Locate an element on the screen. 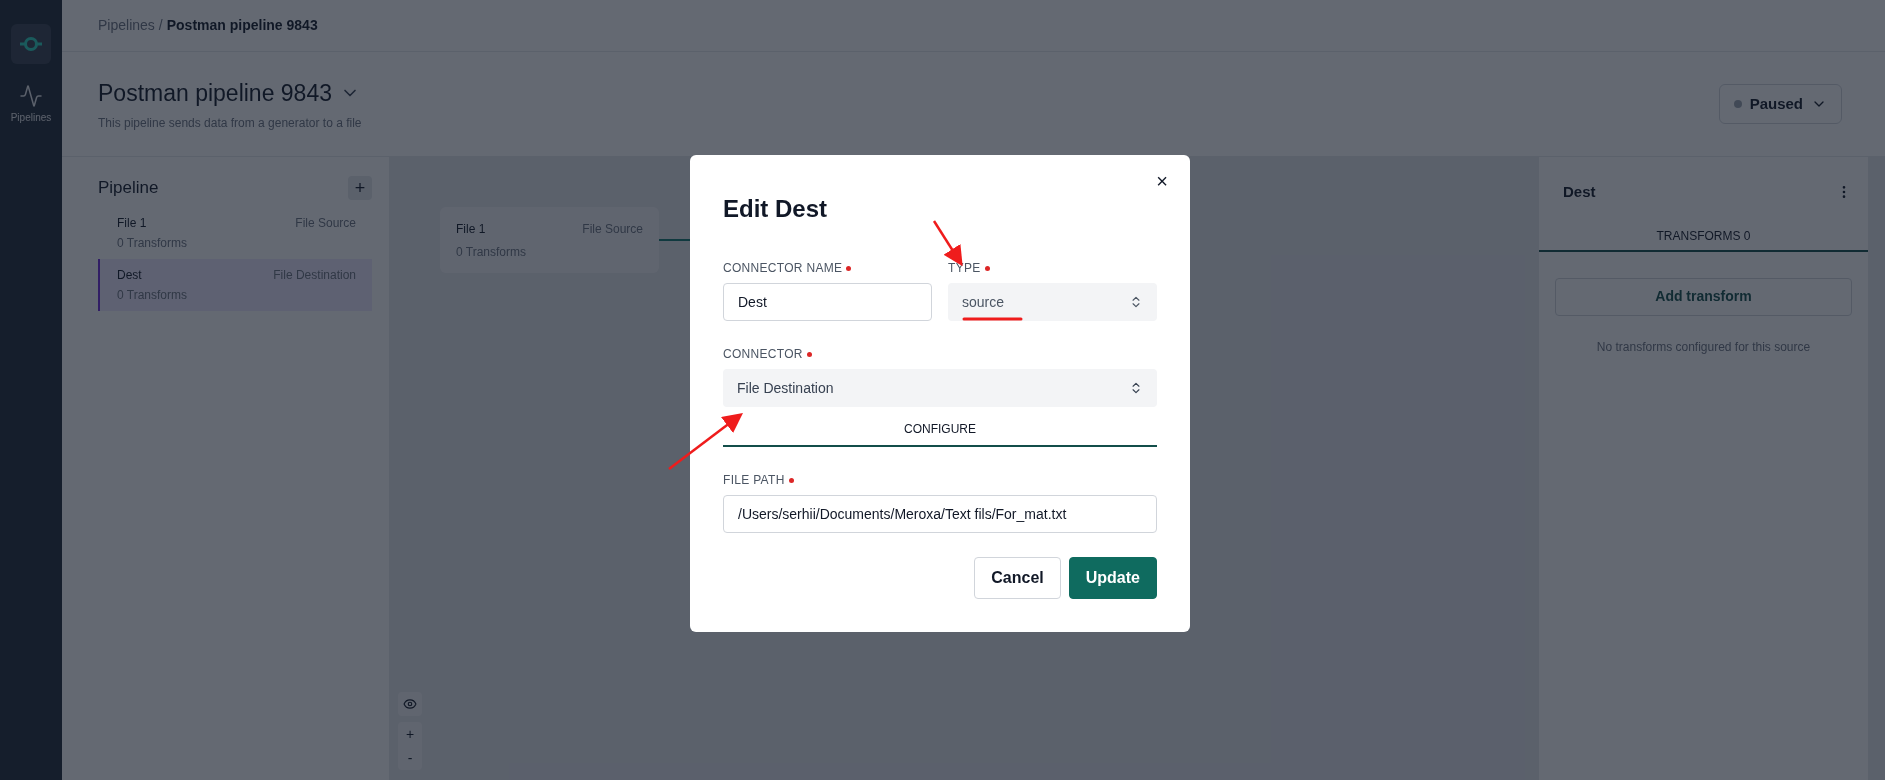  tab: TRANSFORMS 0 is located at coordinates (1703, 236).